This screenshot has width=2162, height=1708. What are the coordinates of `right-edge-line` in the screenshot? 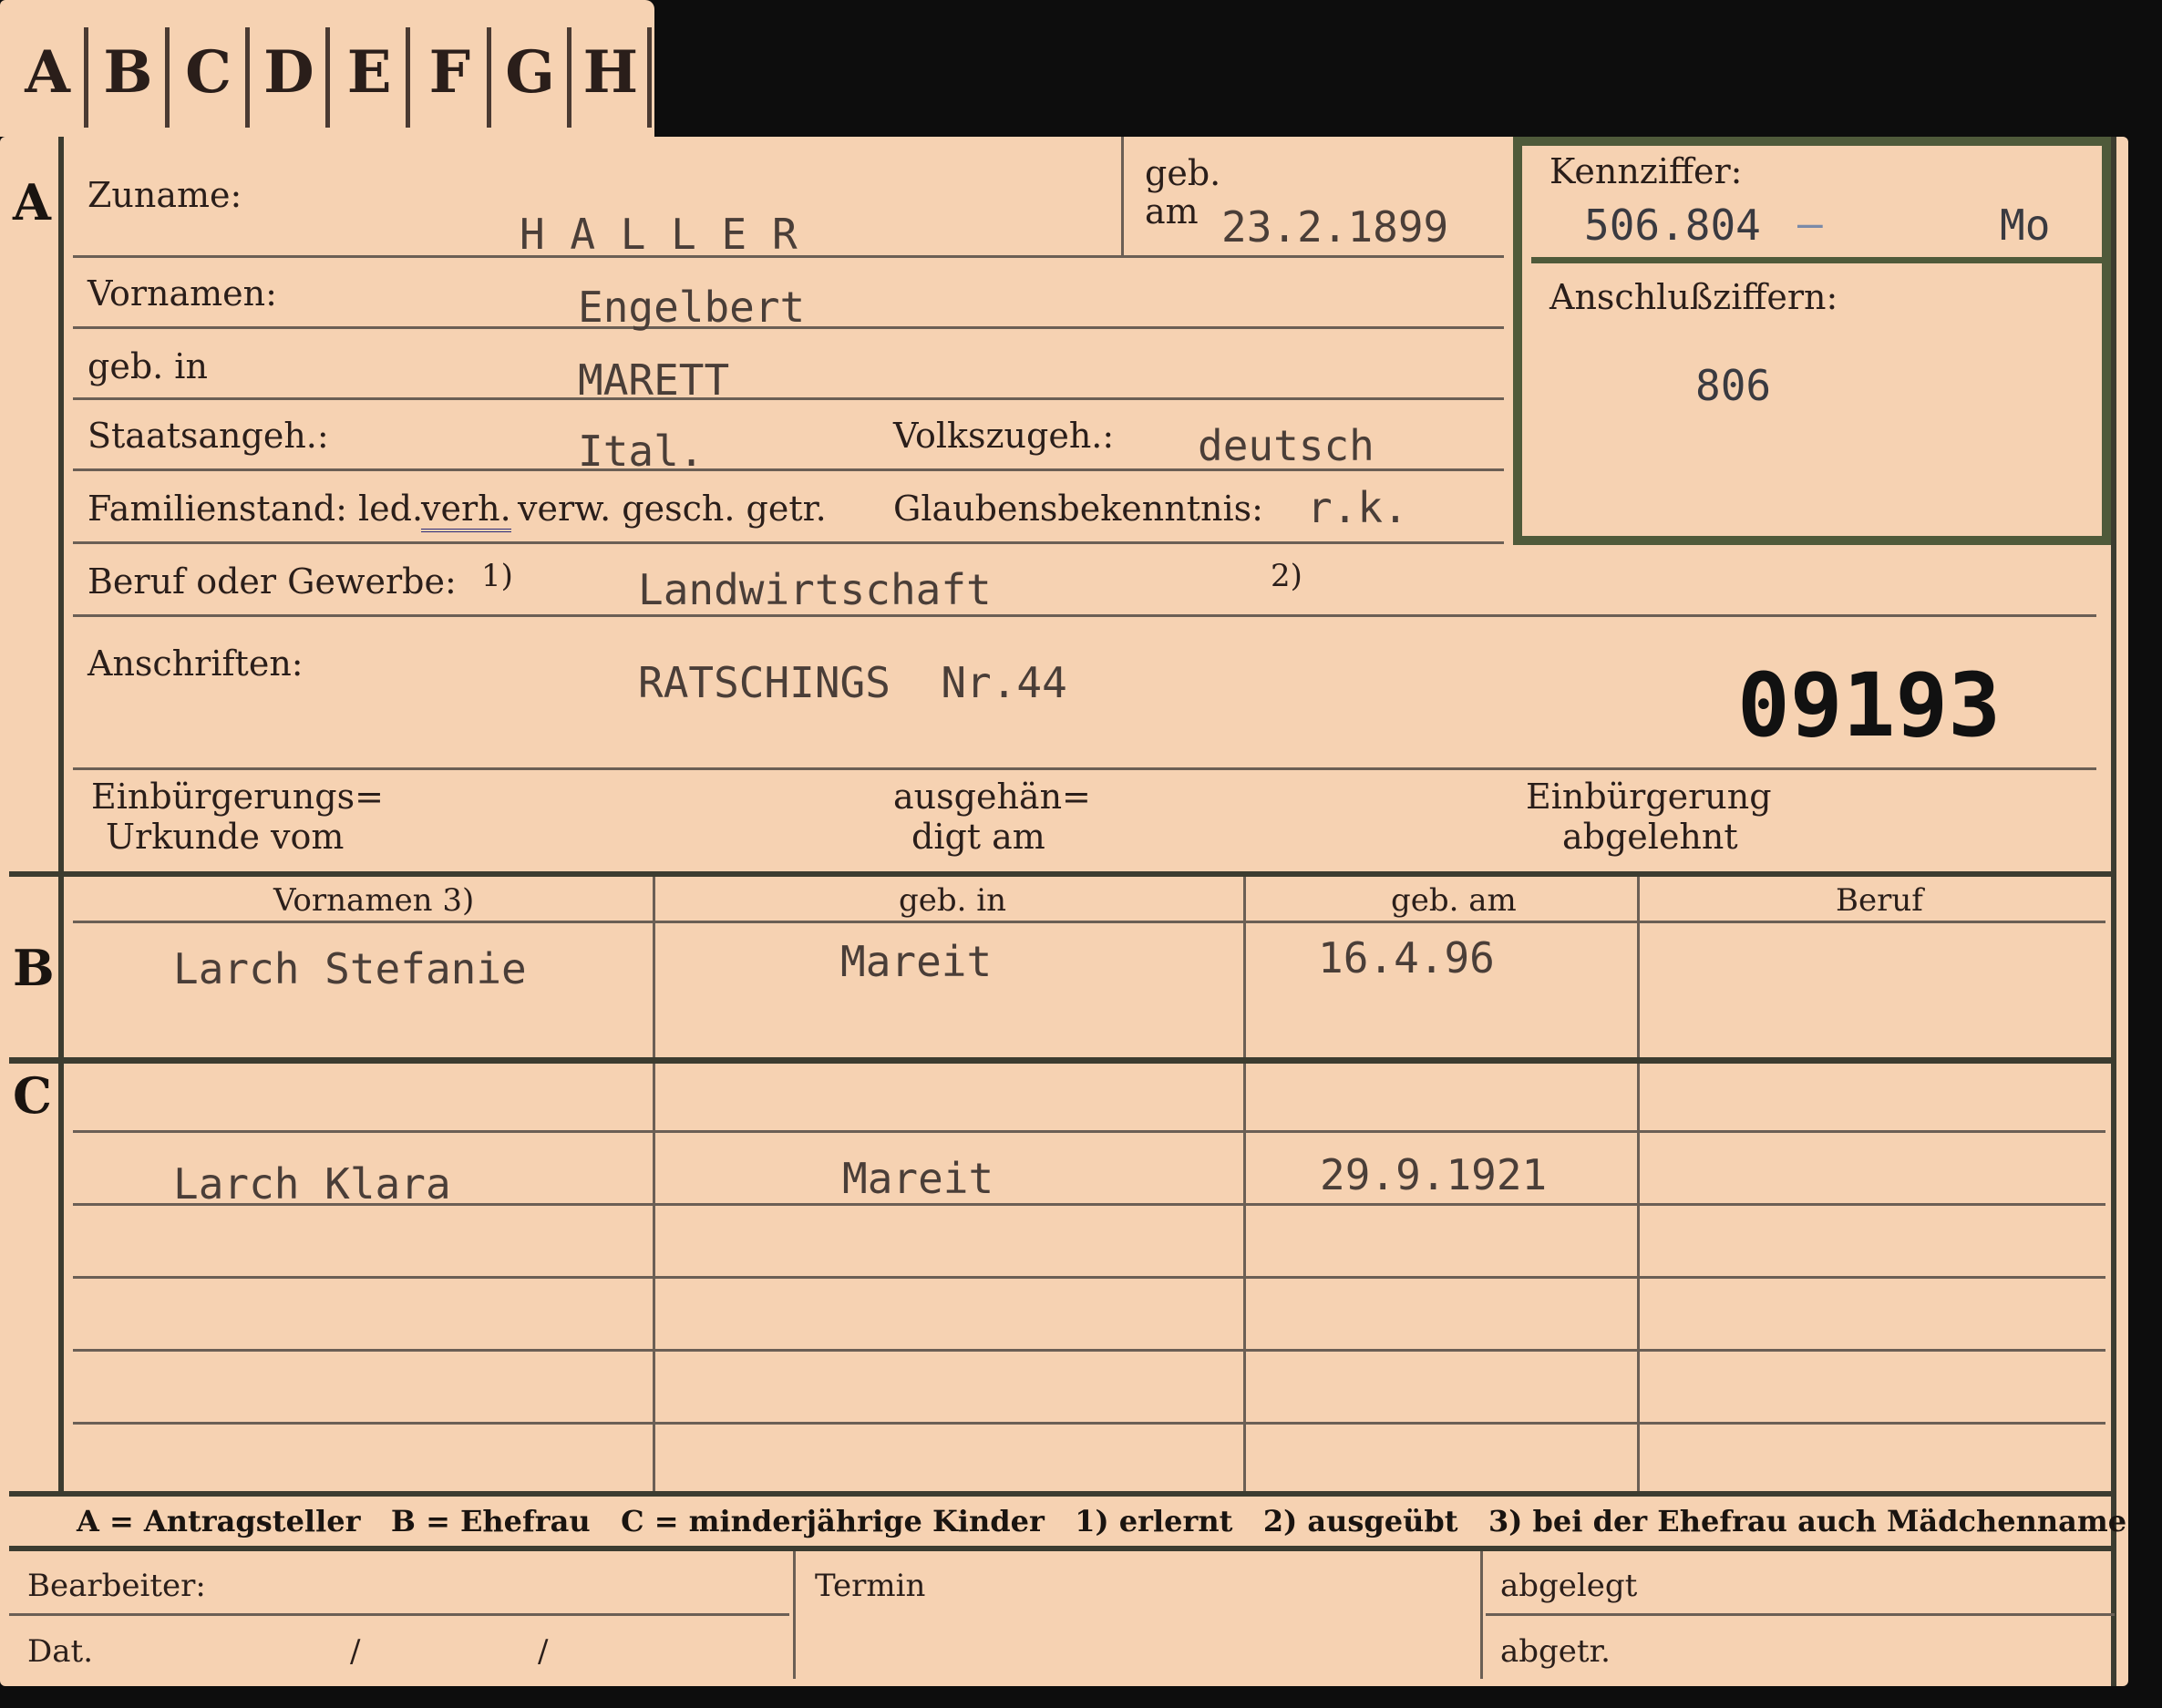 It's located at (2113, 911).